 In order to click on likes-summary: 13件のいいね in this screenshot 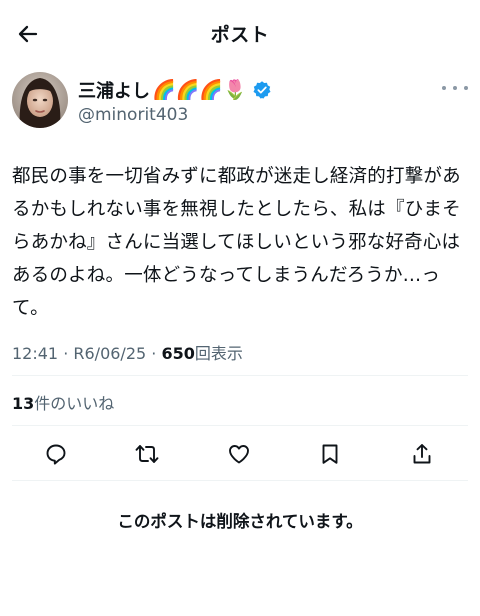, I will do `click(63, 402)`.